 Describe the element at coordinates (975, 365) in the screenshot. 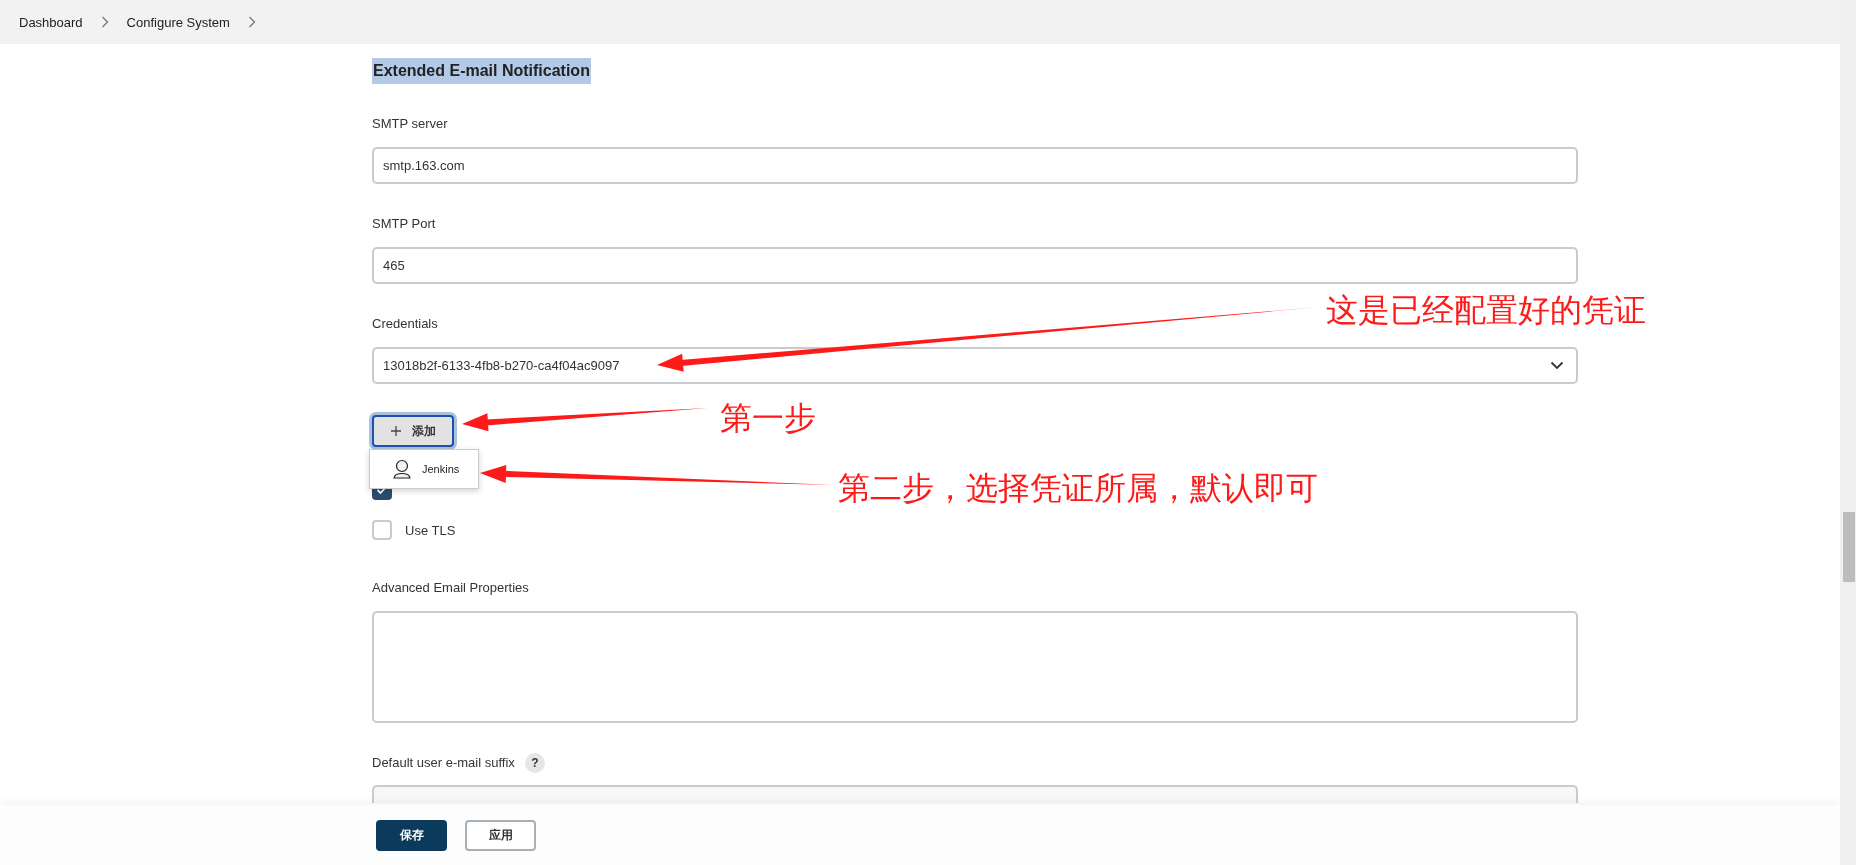

I see `select-field: 13018b2f-6133-4fb8-b270-ca4f04ac9097` at that location.